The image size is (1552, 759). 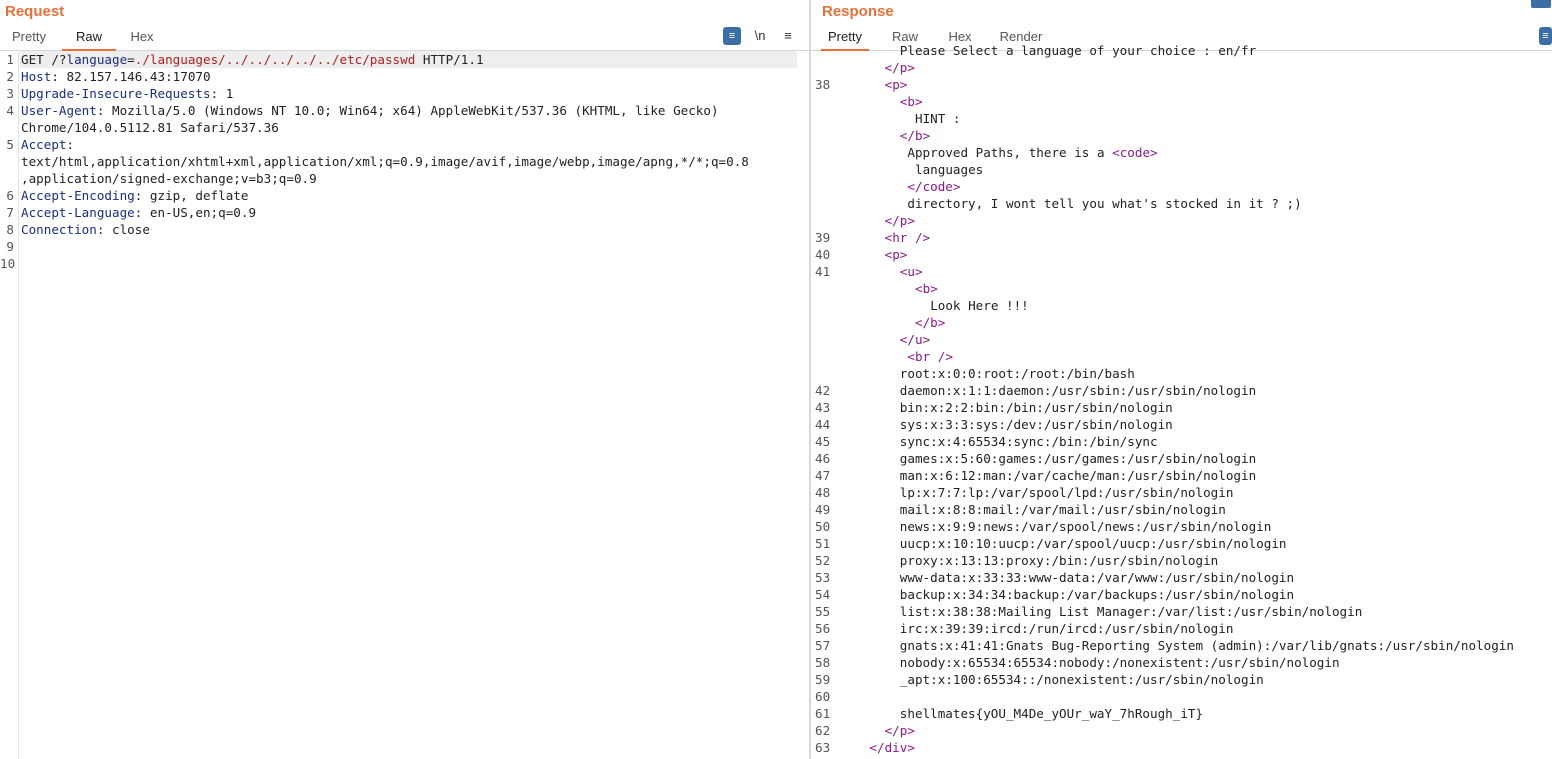 I want to click on tag-close: />, so click(x=919, y=237).